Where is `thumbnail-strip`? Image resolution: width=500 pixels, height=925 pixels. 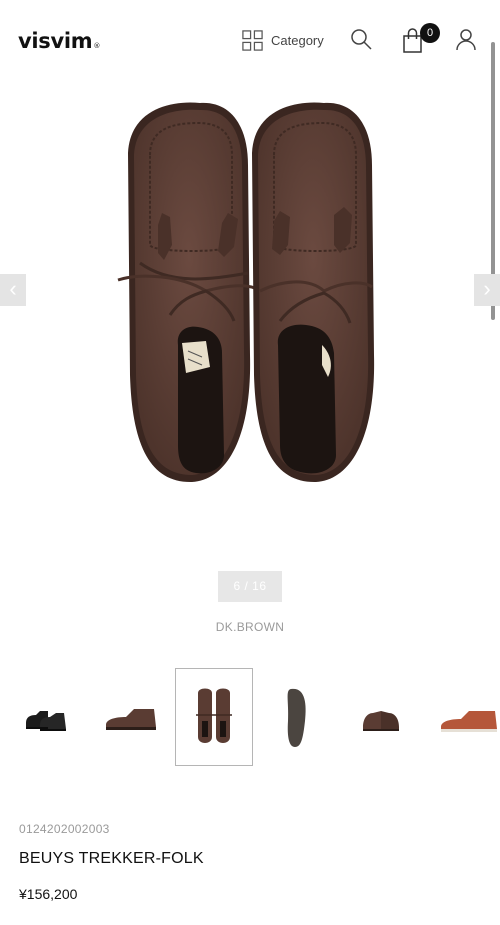
thumbnail-strip is located at coordinates (250, 718).